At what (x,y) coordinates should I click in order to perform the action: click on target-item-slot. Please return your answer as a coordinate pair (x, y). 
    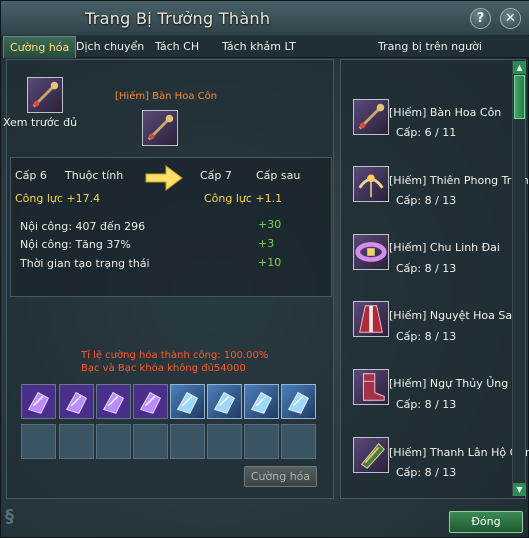
    Looking at the image, I should click on (160, 128).